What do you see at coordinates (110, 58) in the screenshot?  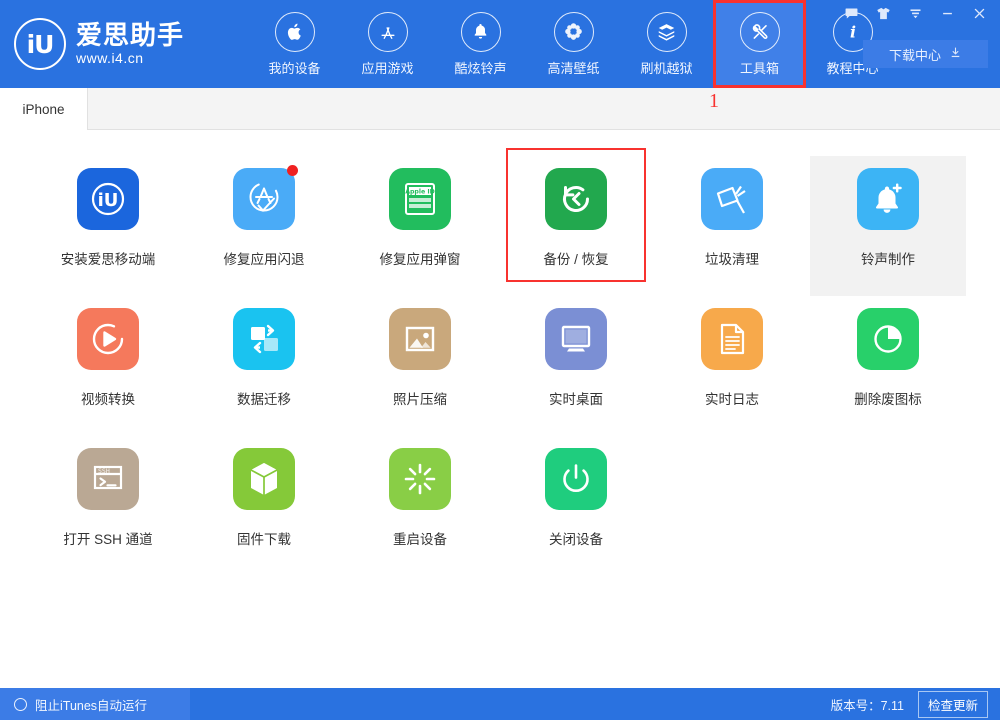 I see `brand-url: www.i4.cn` at bounding box center [110, 58].